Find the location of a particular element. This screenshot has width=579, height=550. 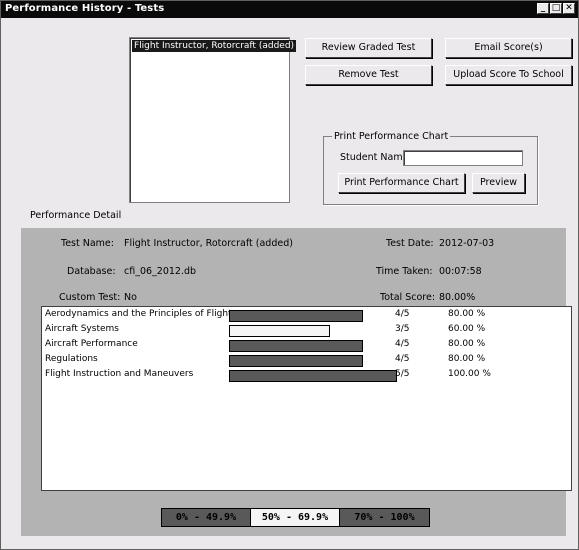

total-score-value: 80.00% is located at coordinates (457, 297).